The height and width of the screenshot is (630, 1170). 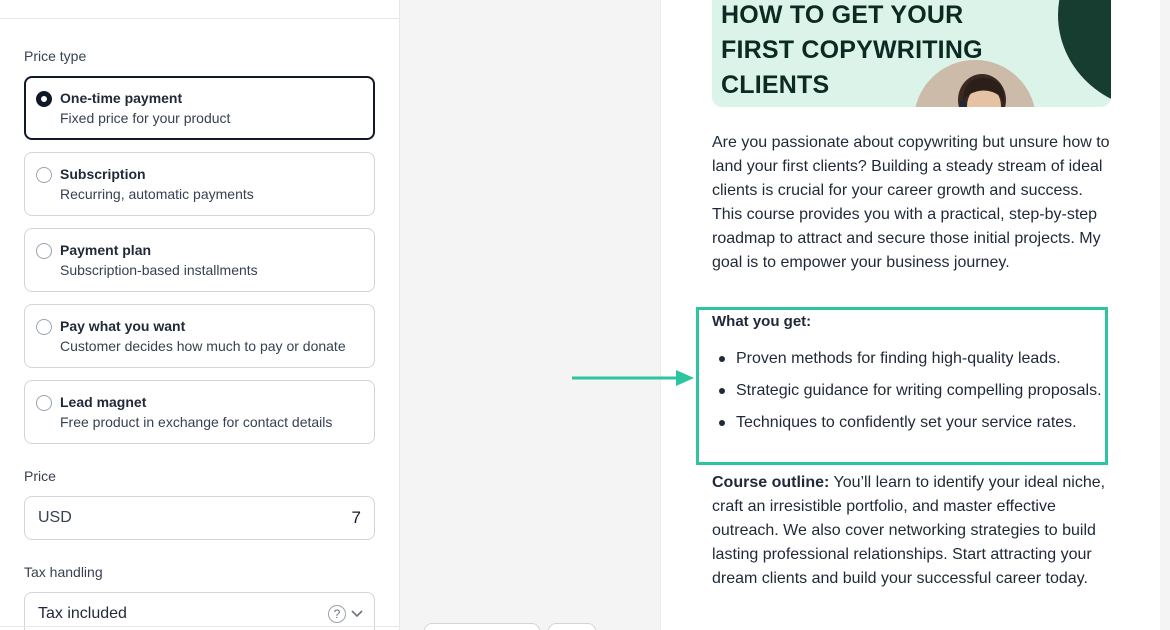 I want to click on price-input: USD 7, so click(x=199, y=518).